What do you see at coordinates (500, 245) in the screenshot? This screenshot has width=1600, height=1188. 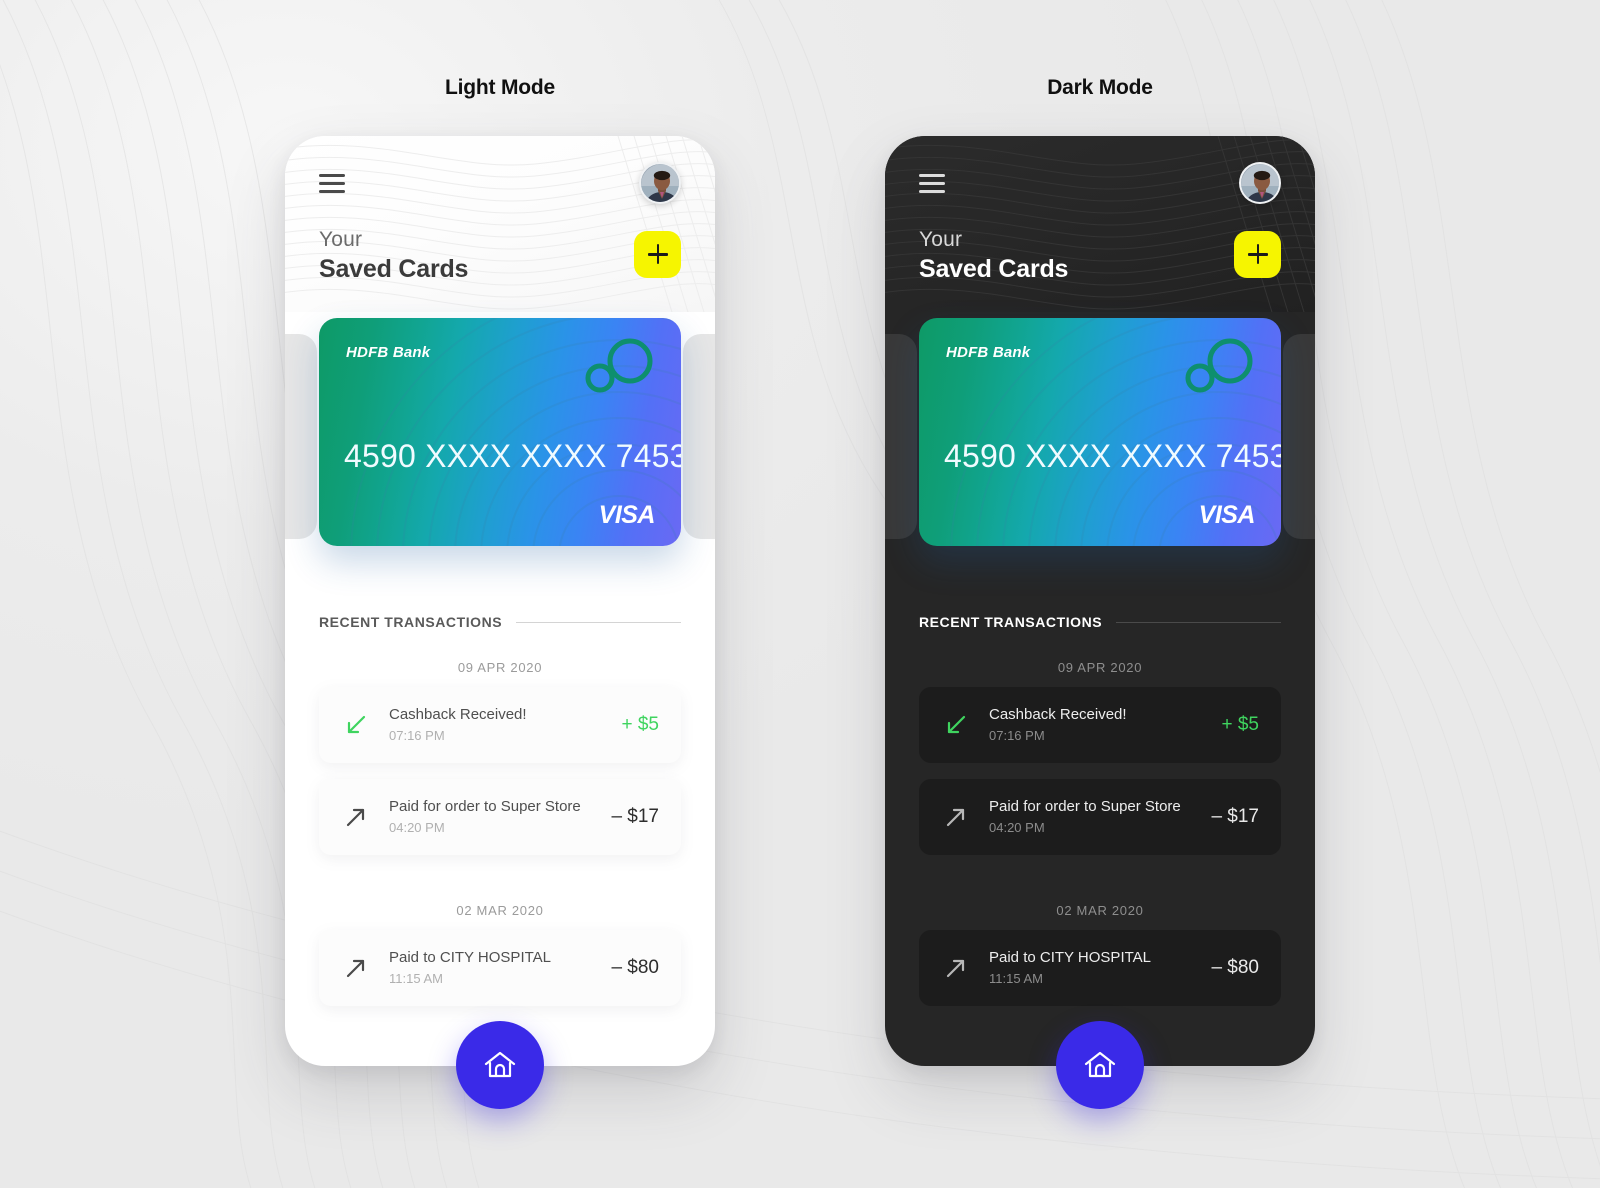 I see `page-title-row-light: Your Saved Cards` at bounding box center [500, 245].